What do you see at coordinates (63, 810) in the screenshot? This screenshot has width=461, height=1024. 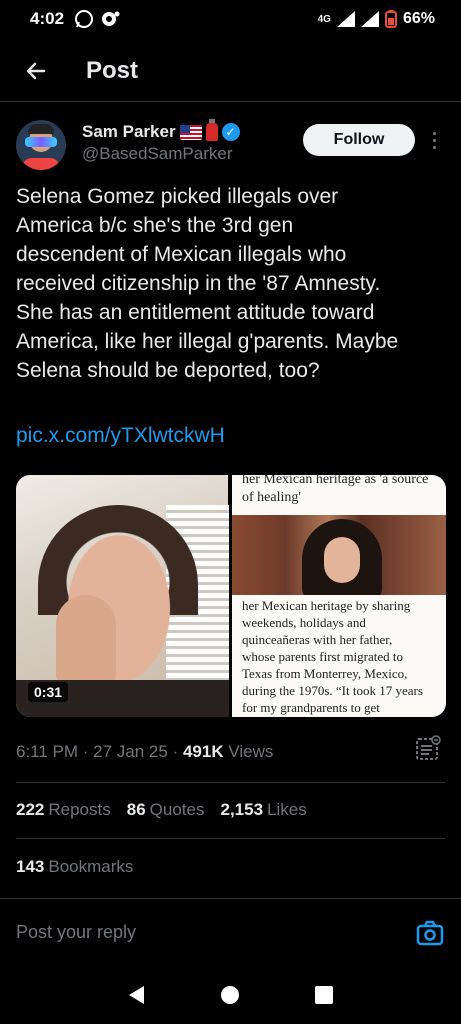 I see `reposts-stat: 222 Reposts` at bounding box center [63, 810].